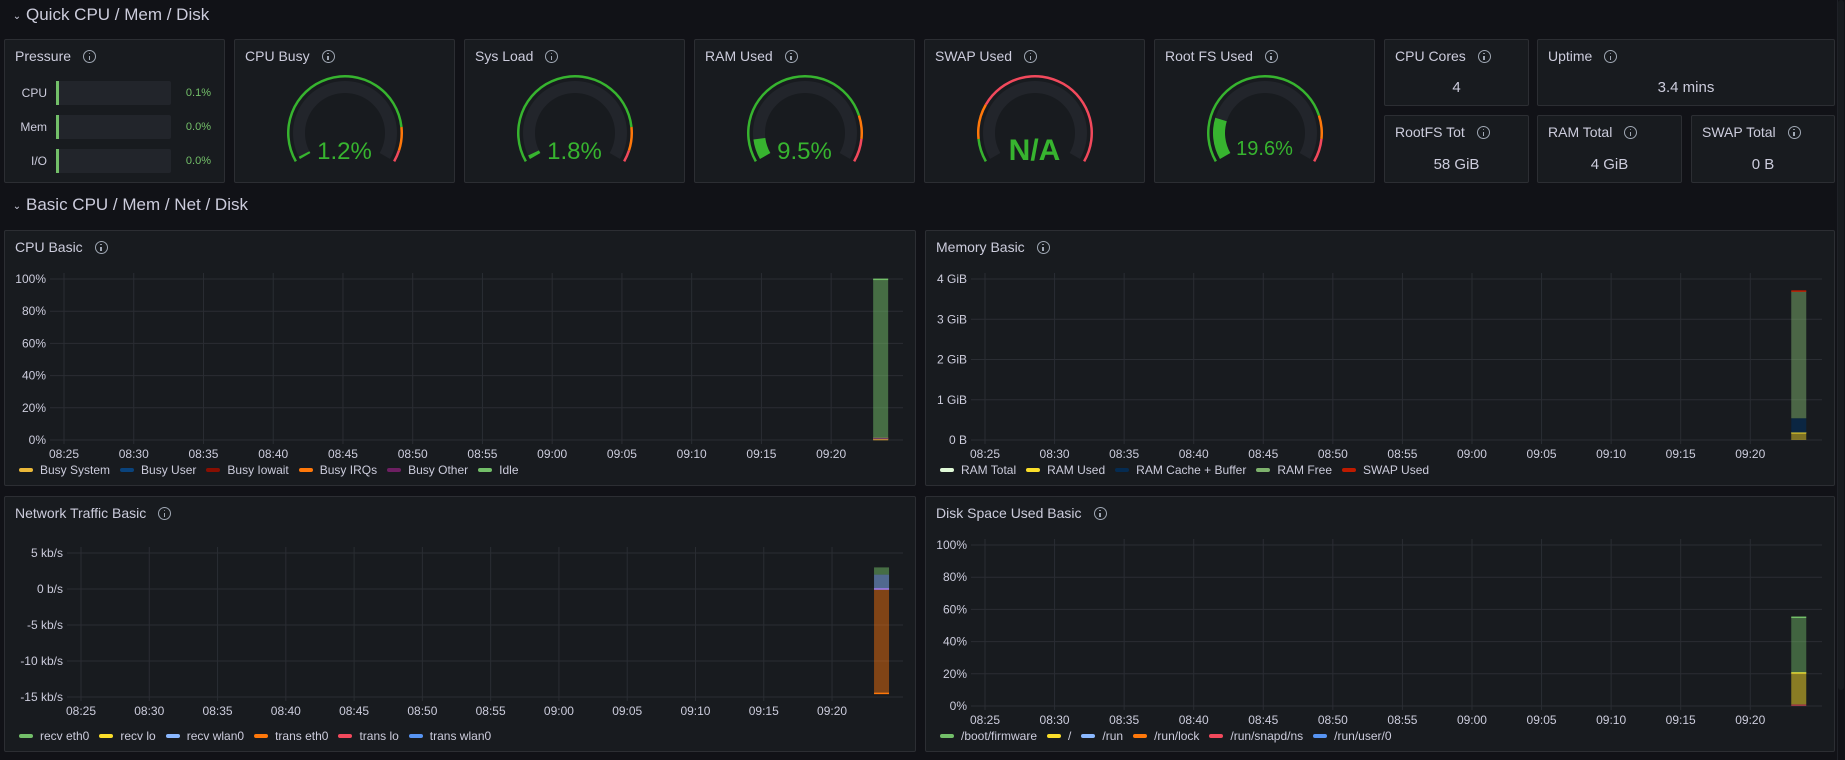  Describe the element at coordinates (985, 454) in the screenshot. I see `x-tick-label: 08:25` at that location.